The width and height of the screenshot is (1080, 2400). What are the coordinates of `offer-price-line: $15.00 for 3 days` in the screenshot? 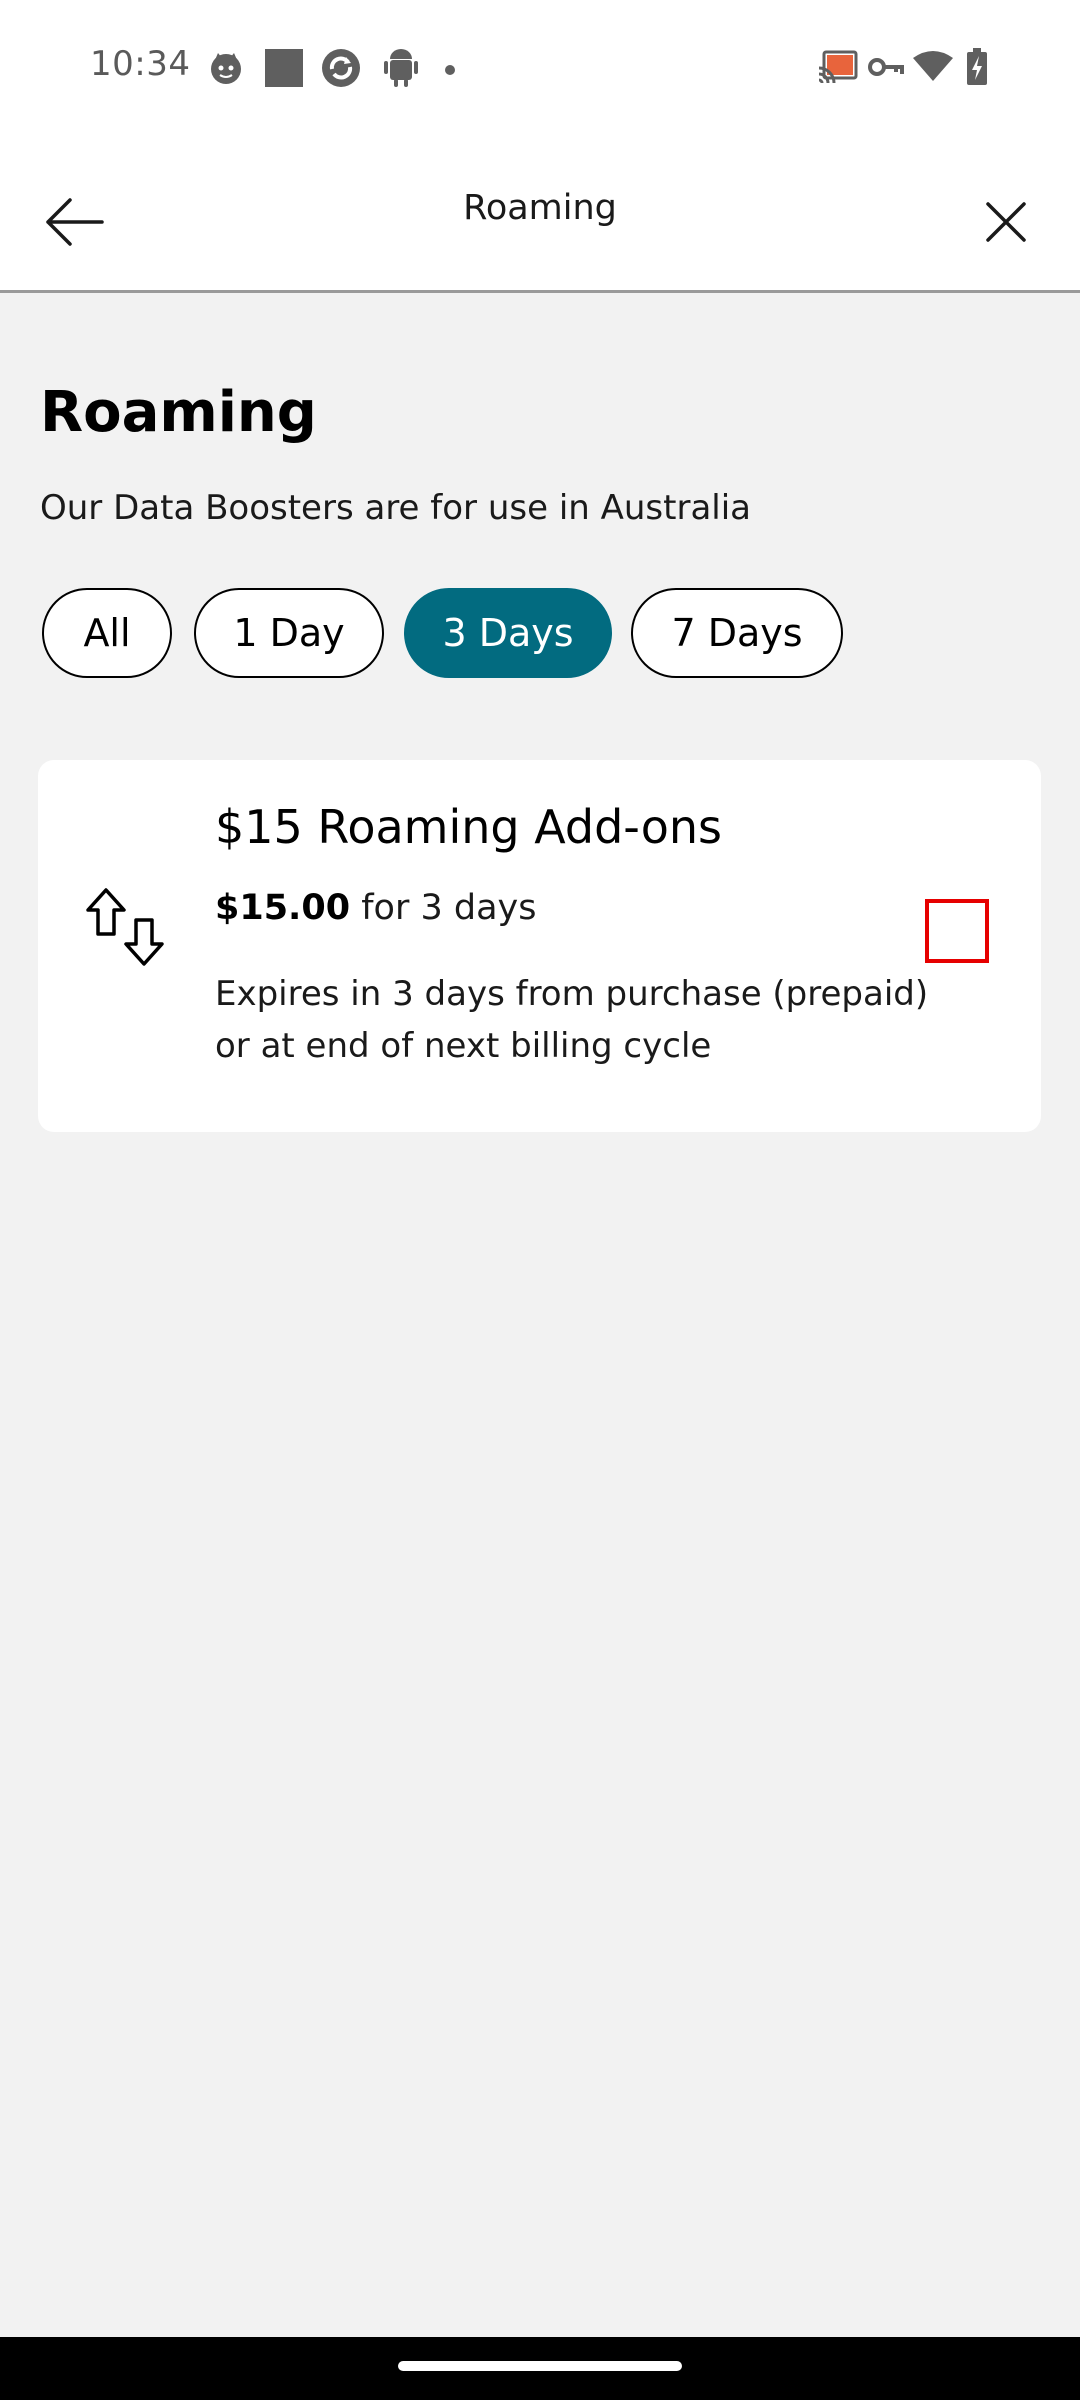 It's located at (375, 908).